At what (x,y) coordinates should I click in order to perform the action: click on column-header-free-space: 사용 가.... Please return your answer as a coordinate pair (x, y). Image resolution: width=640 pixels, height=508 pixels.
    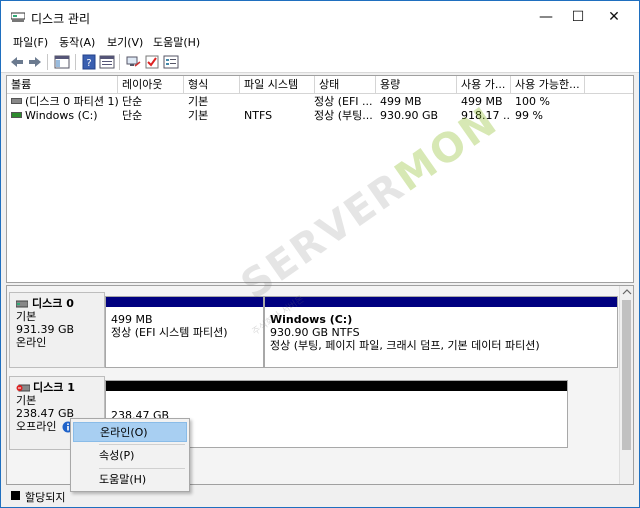
    Looking at the image, I should click on (484, 85).